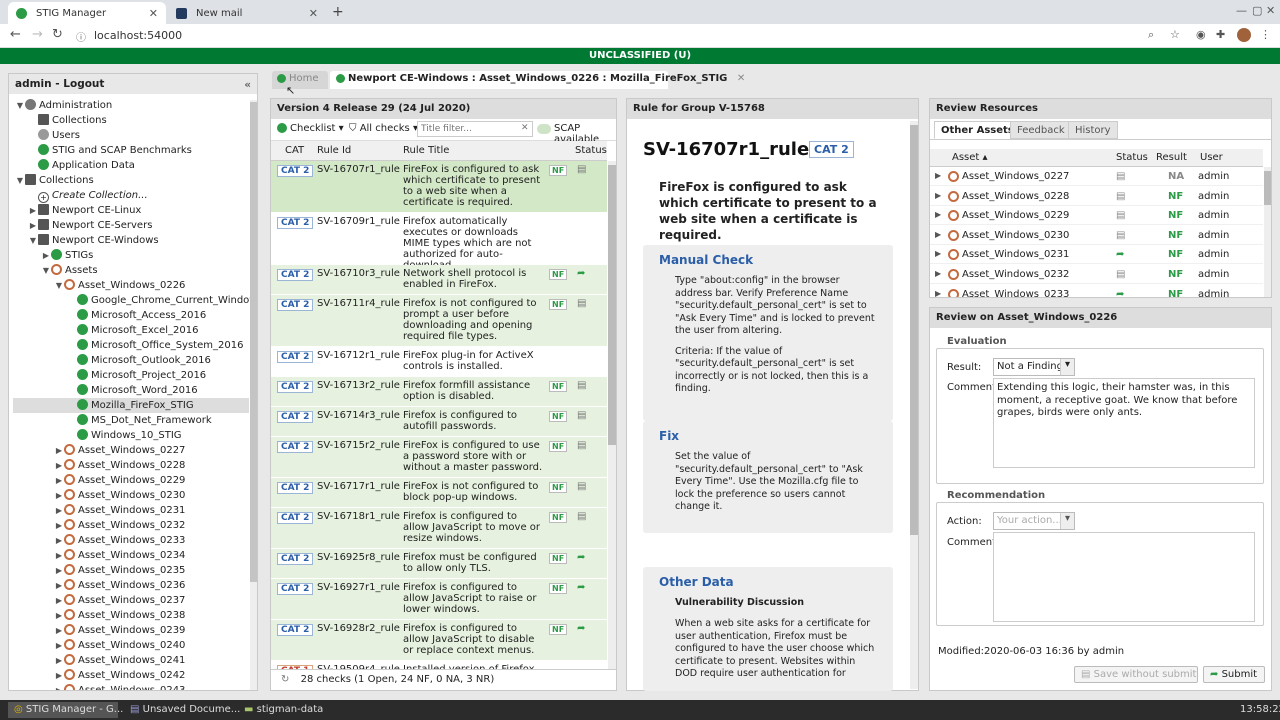 The image size is (1280, 720). What do you see at coordinates (131, 225) in the screenshot?
I see `tree-item: ▶ Newport CE-Servers` at bounding box center [131, 225].